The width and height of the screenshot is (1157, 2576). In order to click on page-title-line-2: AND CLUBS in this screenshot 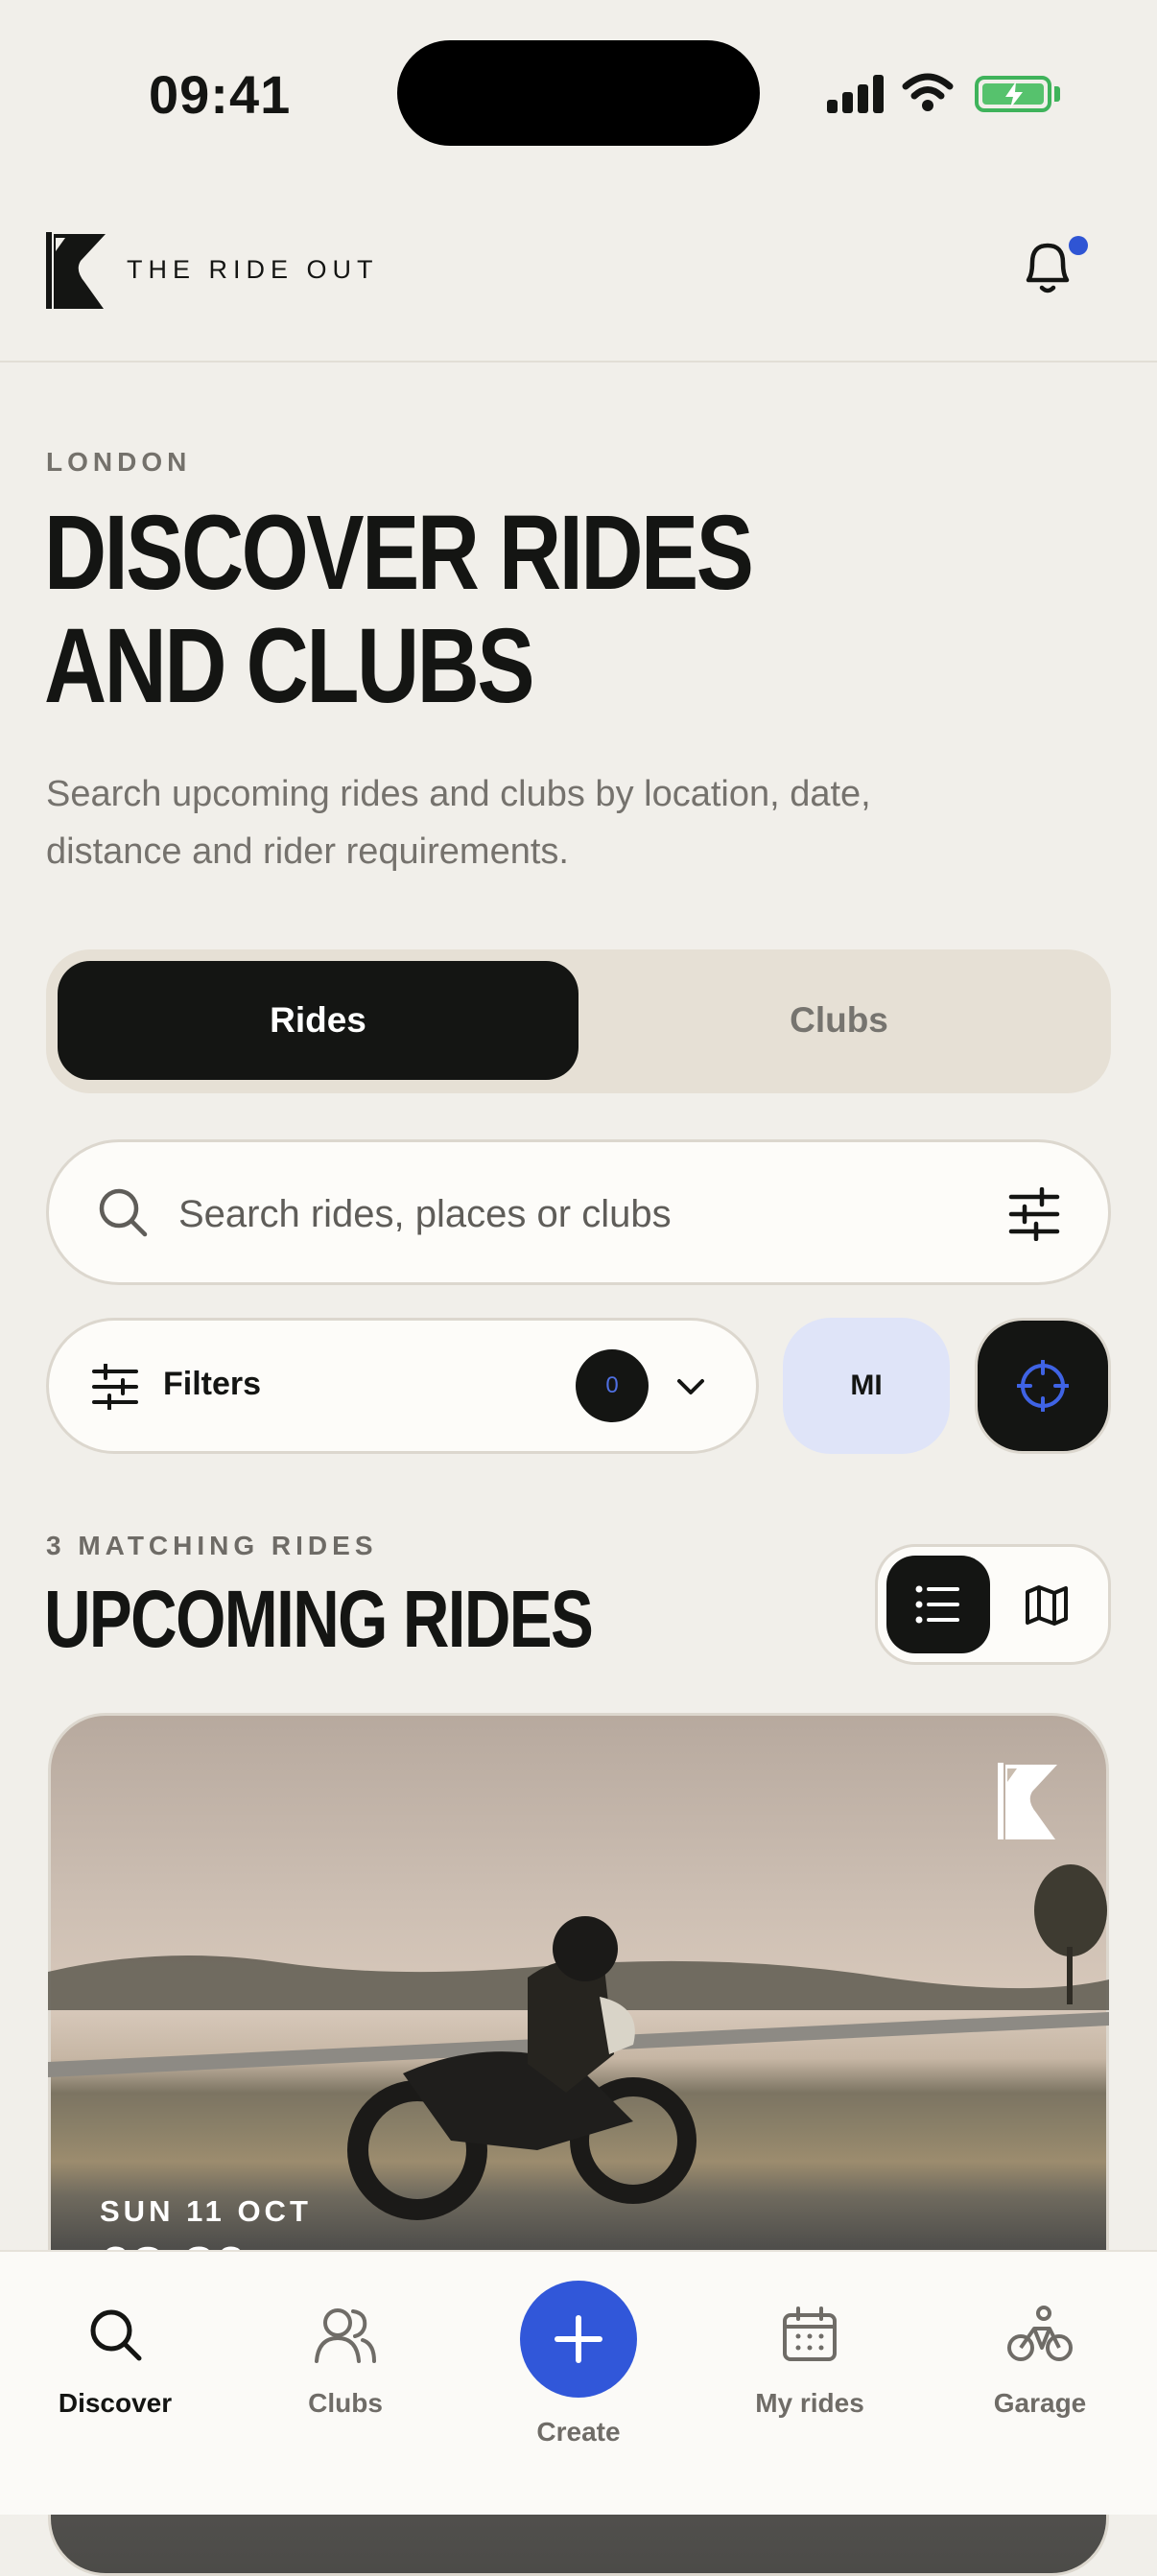, I will do `click(289, 666)`.